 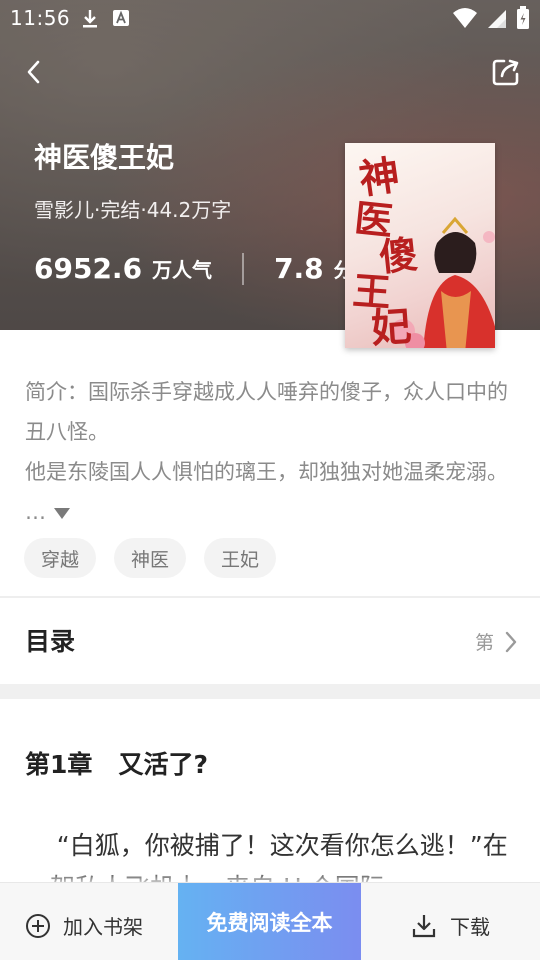 What do you see at coordinates (266, 412) in the screenshot?
I see `intro-line: 简介：国际杀手穿越成人人唾弃的傻子，众人口中的丑八怪。` at bounding box center [266, 412].